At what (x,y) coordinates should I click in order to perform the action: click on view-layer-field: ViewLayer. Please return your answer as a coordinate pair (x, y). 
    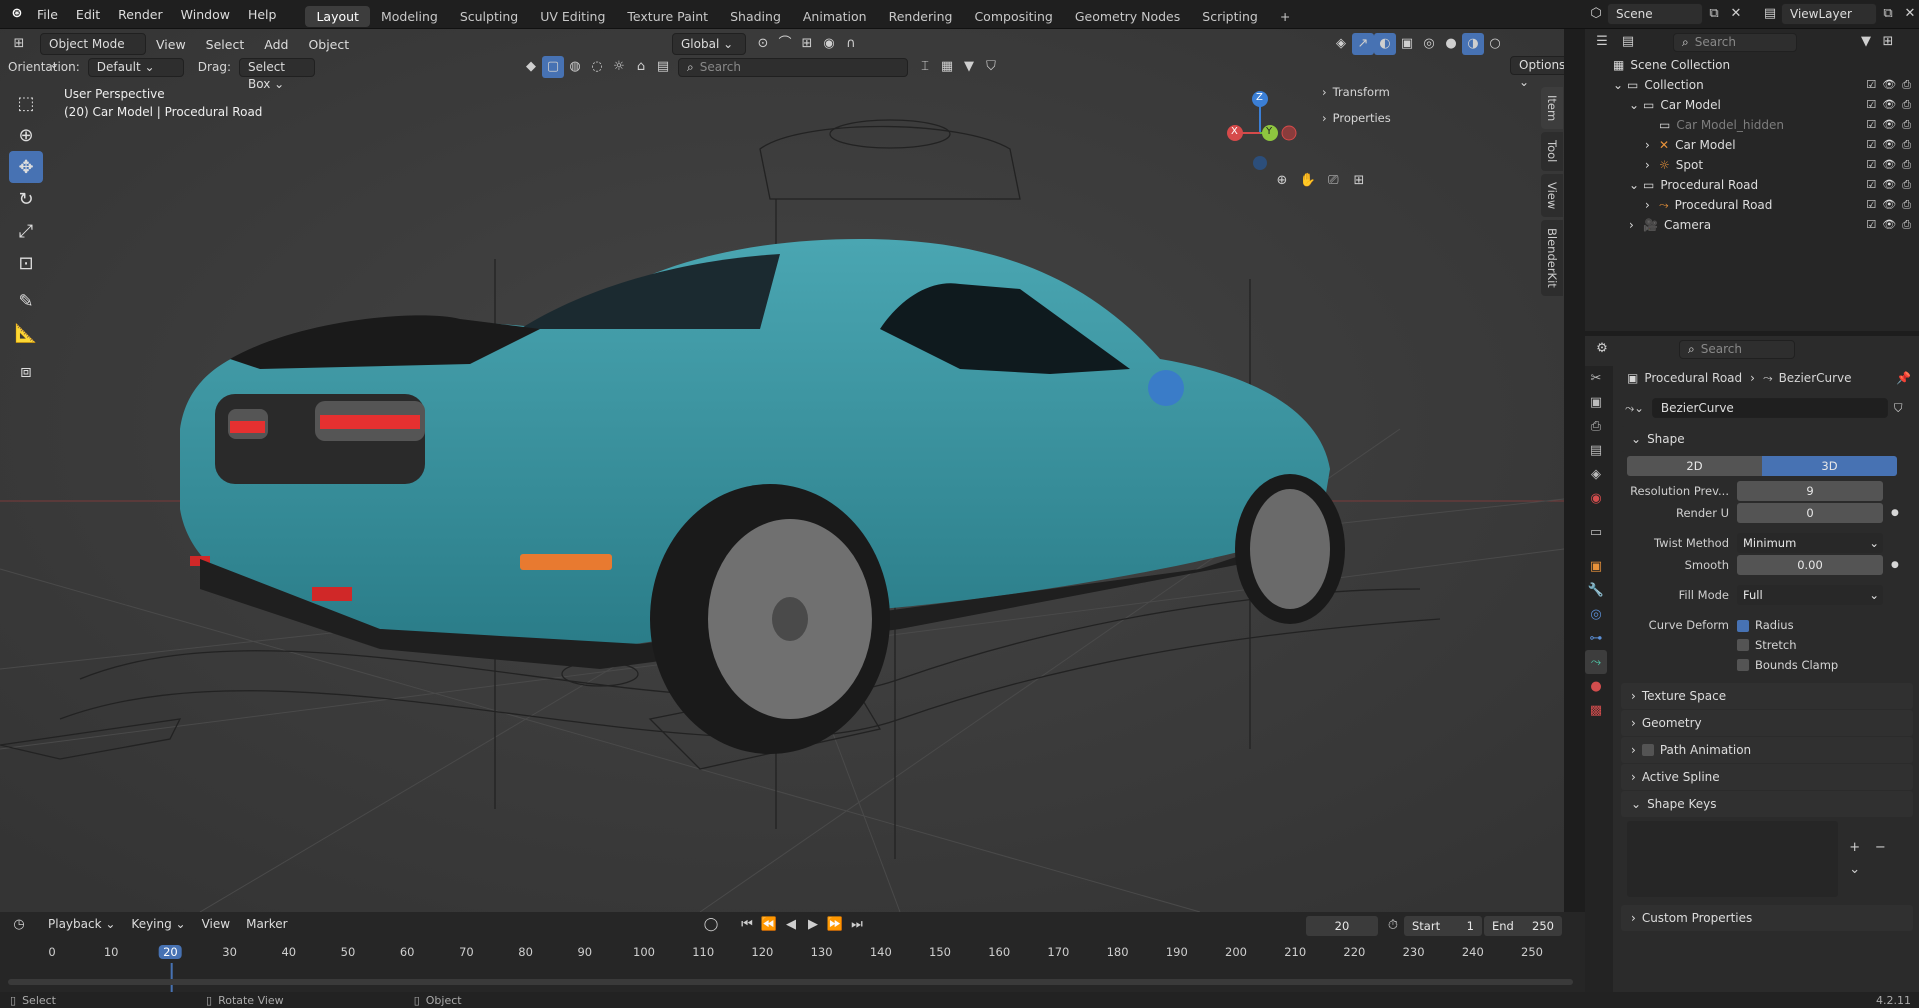
    Looking at the image, I should click on (1829, 14).